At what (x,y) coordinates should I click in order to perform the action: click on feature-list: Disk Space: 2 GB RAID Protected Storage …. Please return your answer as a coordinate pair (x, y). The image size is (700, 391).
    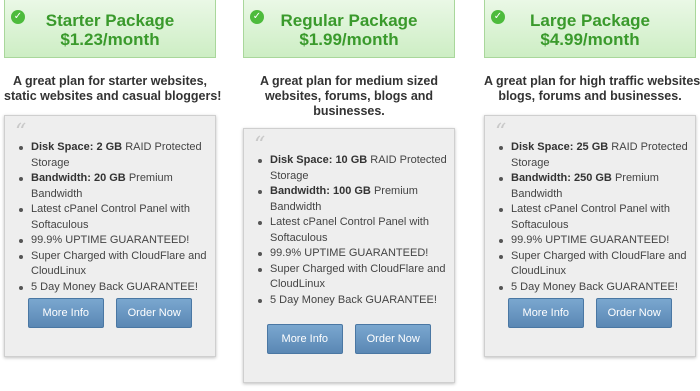
    Looking at the image, I should click on (113, 217).